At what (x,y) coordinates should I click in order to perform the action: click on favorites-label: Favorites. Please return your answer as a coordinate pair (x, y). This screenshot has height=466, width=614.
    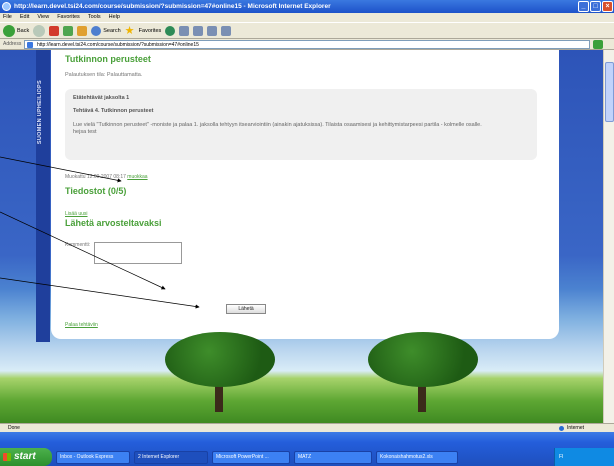
    Looking at the image, I should click on (150, 30).